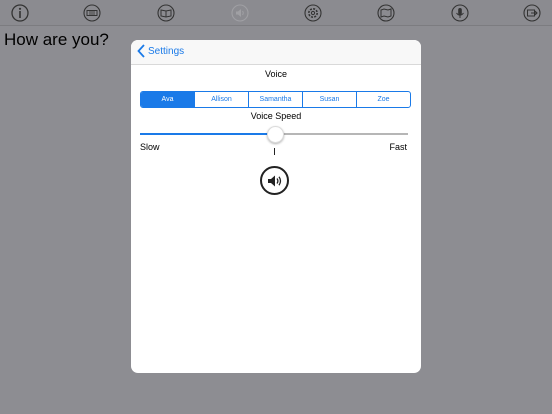 This screenshot has height=414, width=552. Describe the element at coordinates (166, 13) in the screenshot. I see `book-icon` at that location.